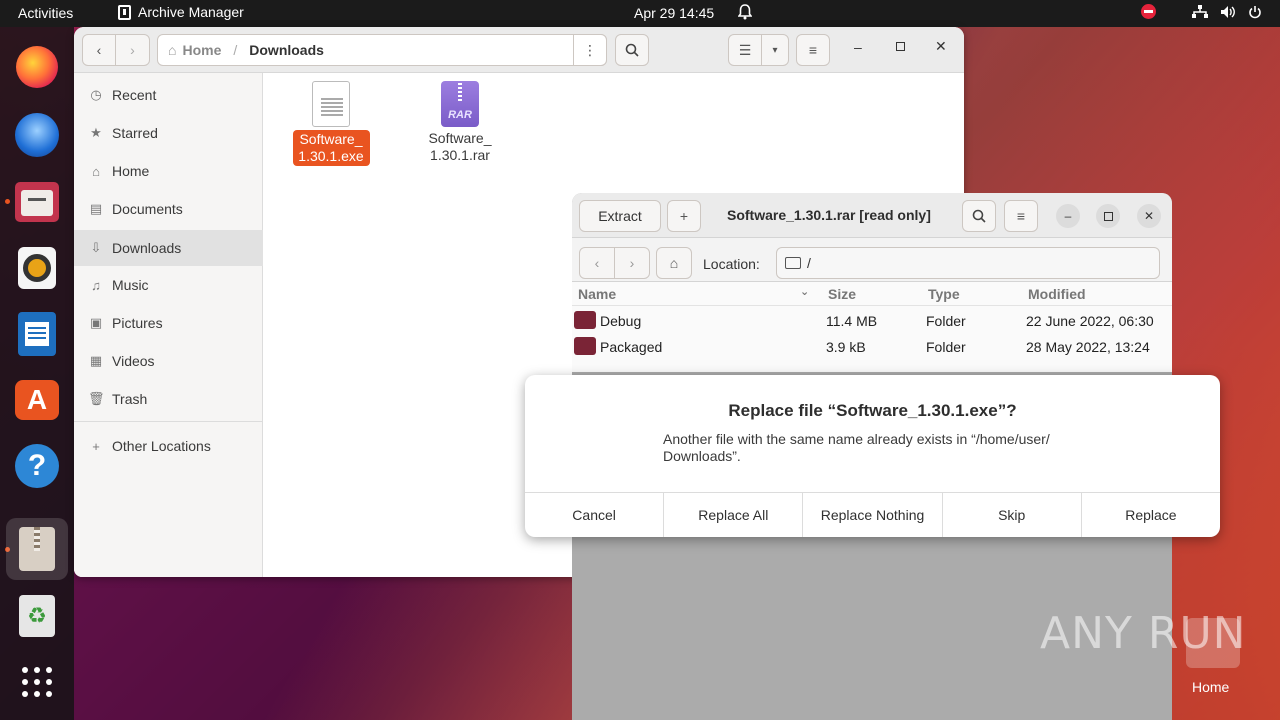 This screenshot has width=1280, height=720. What do you see at coordinates (1057, 294) in the screenshot?
I see `column-modified: Modified` at bounding box center [1057, 294].